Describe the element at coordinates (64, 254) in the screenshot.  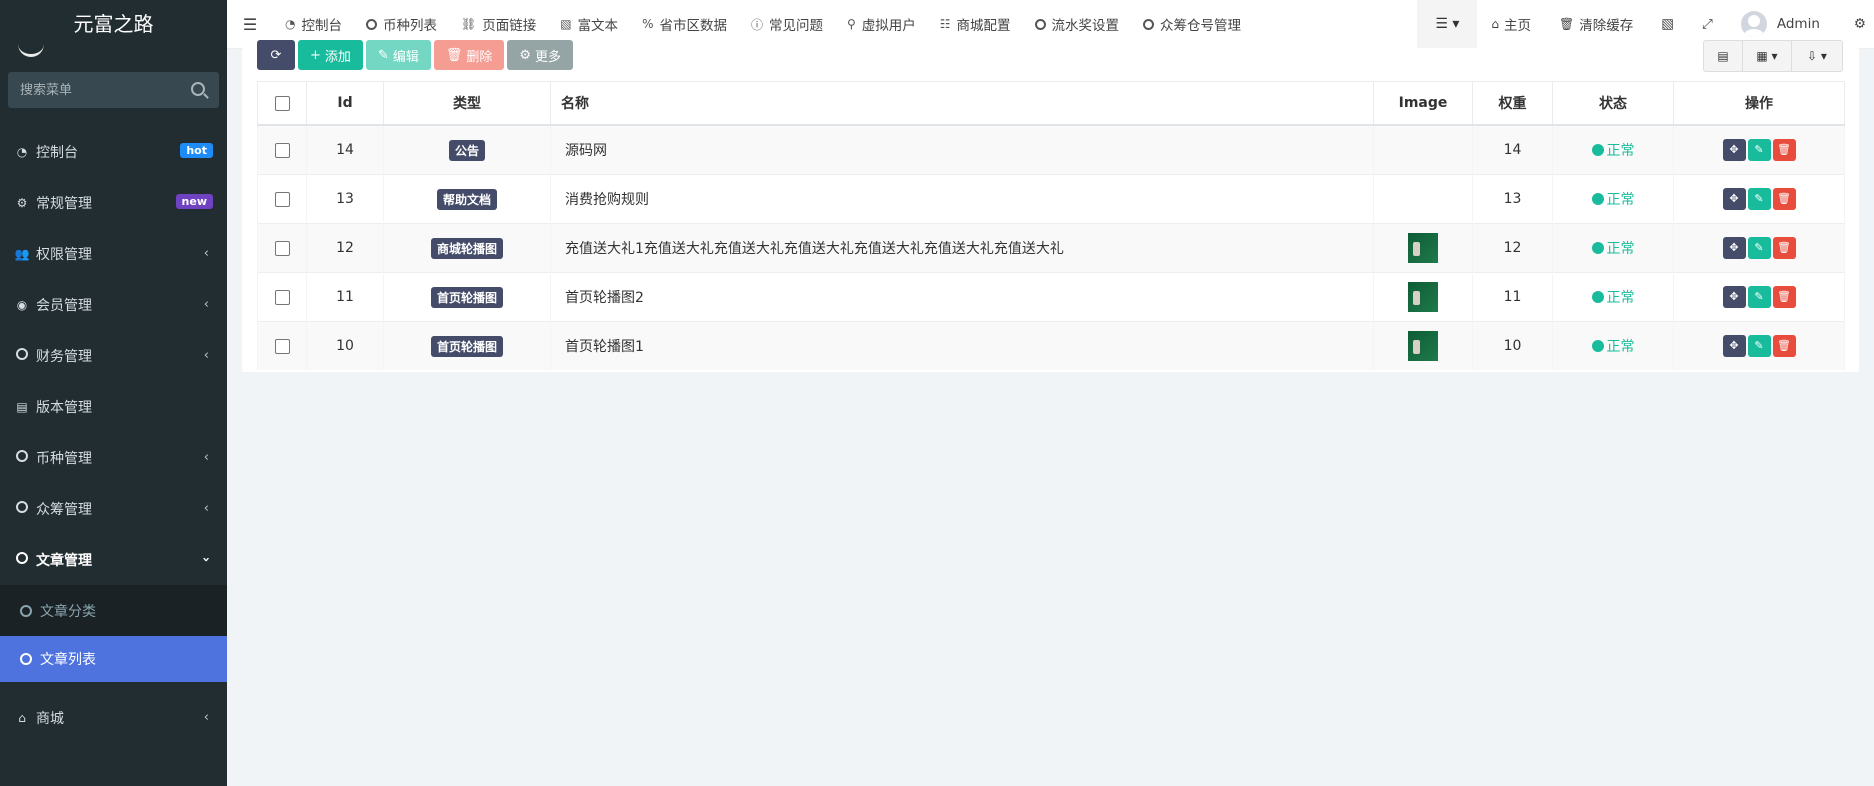
I see `sidebar-item-label: 权限管理` at that location.